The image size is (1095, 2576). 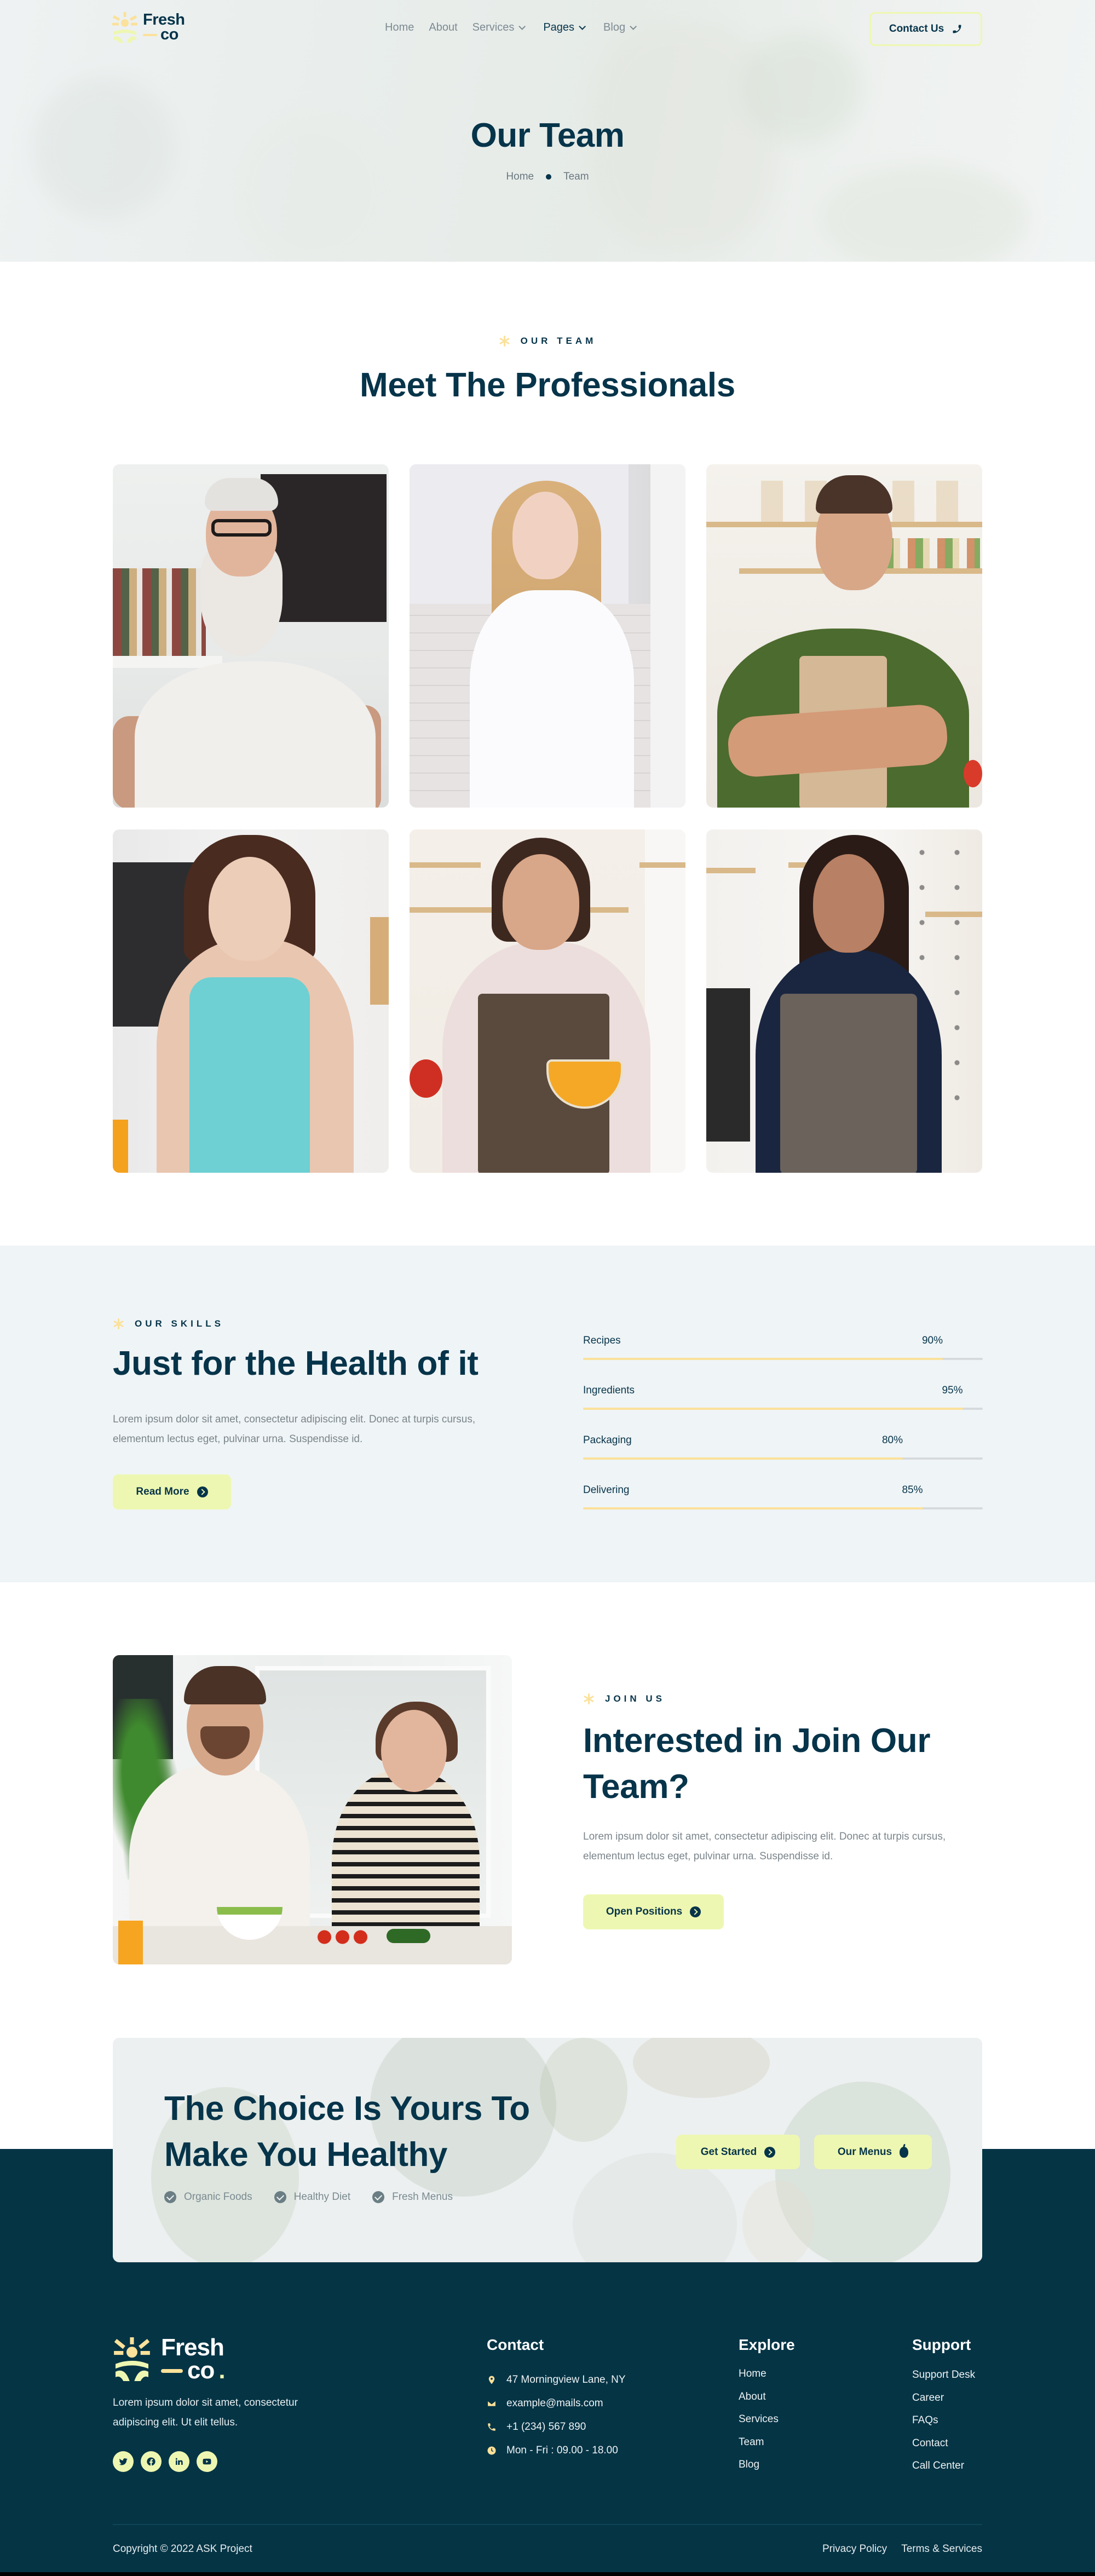 What do you see at coordinates (873, 2152) in the screenshot?
I see `our-menus-button: Our Menus` at bounding box center [873, 2152].